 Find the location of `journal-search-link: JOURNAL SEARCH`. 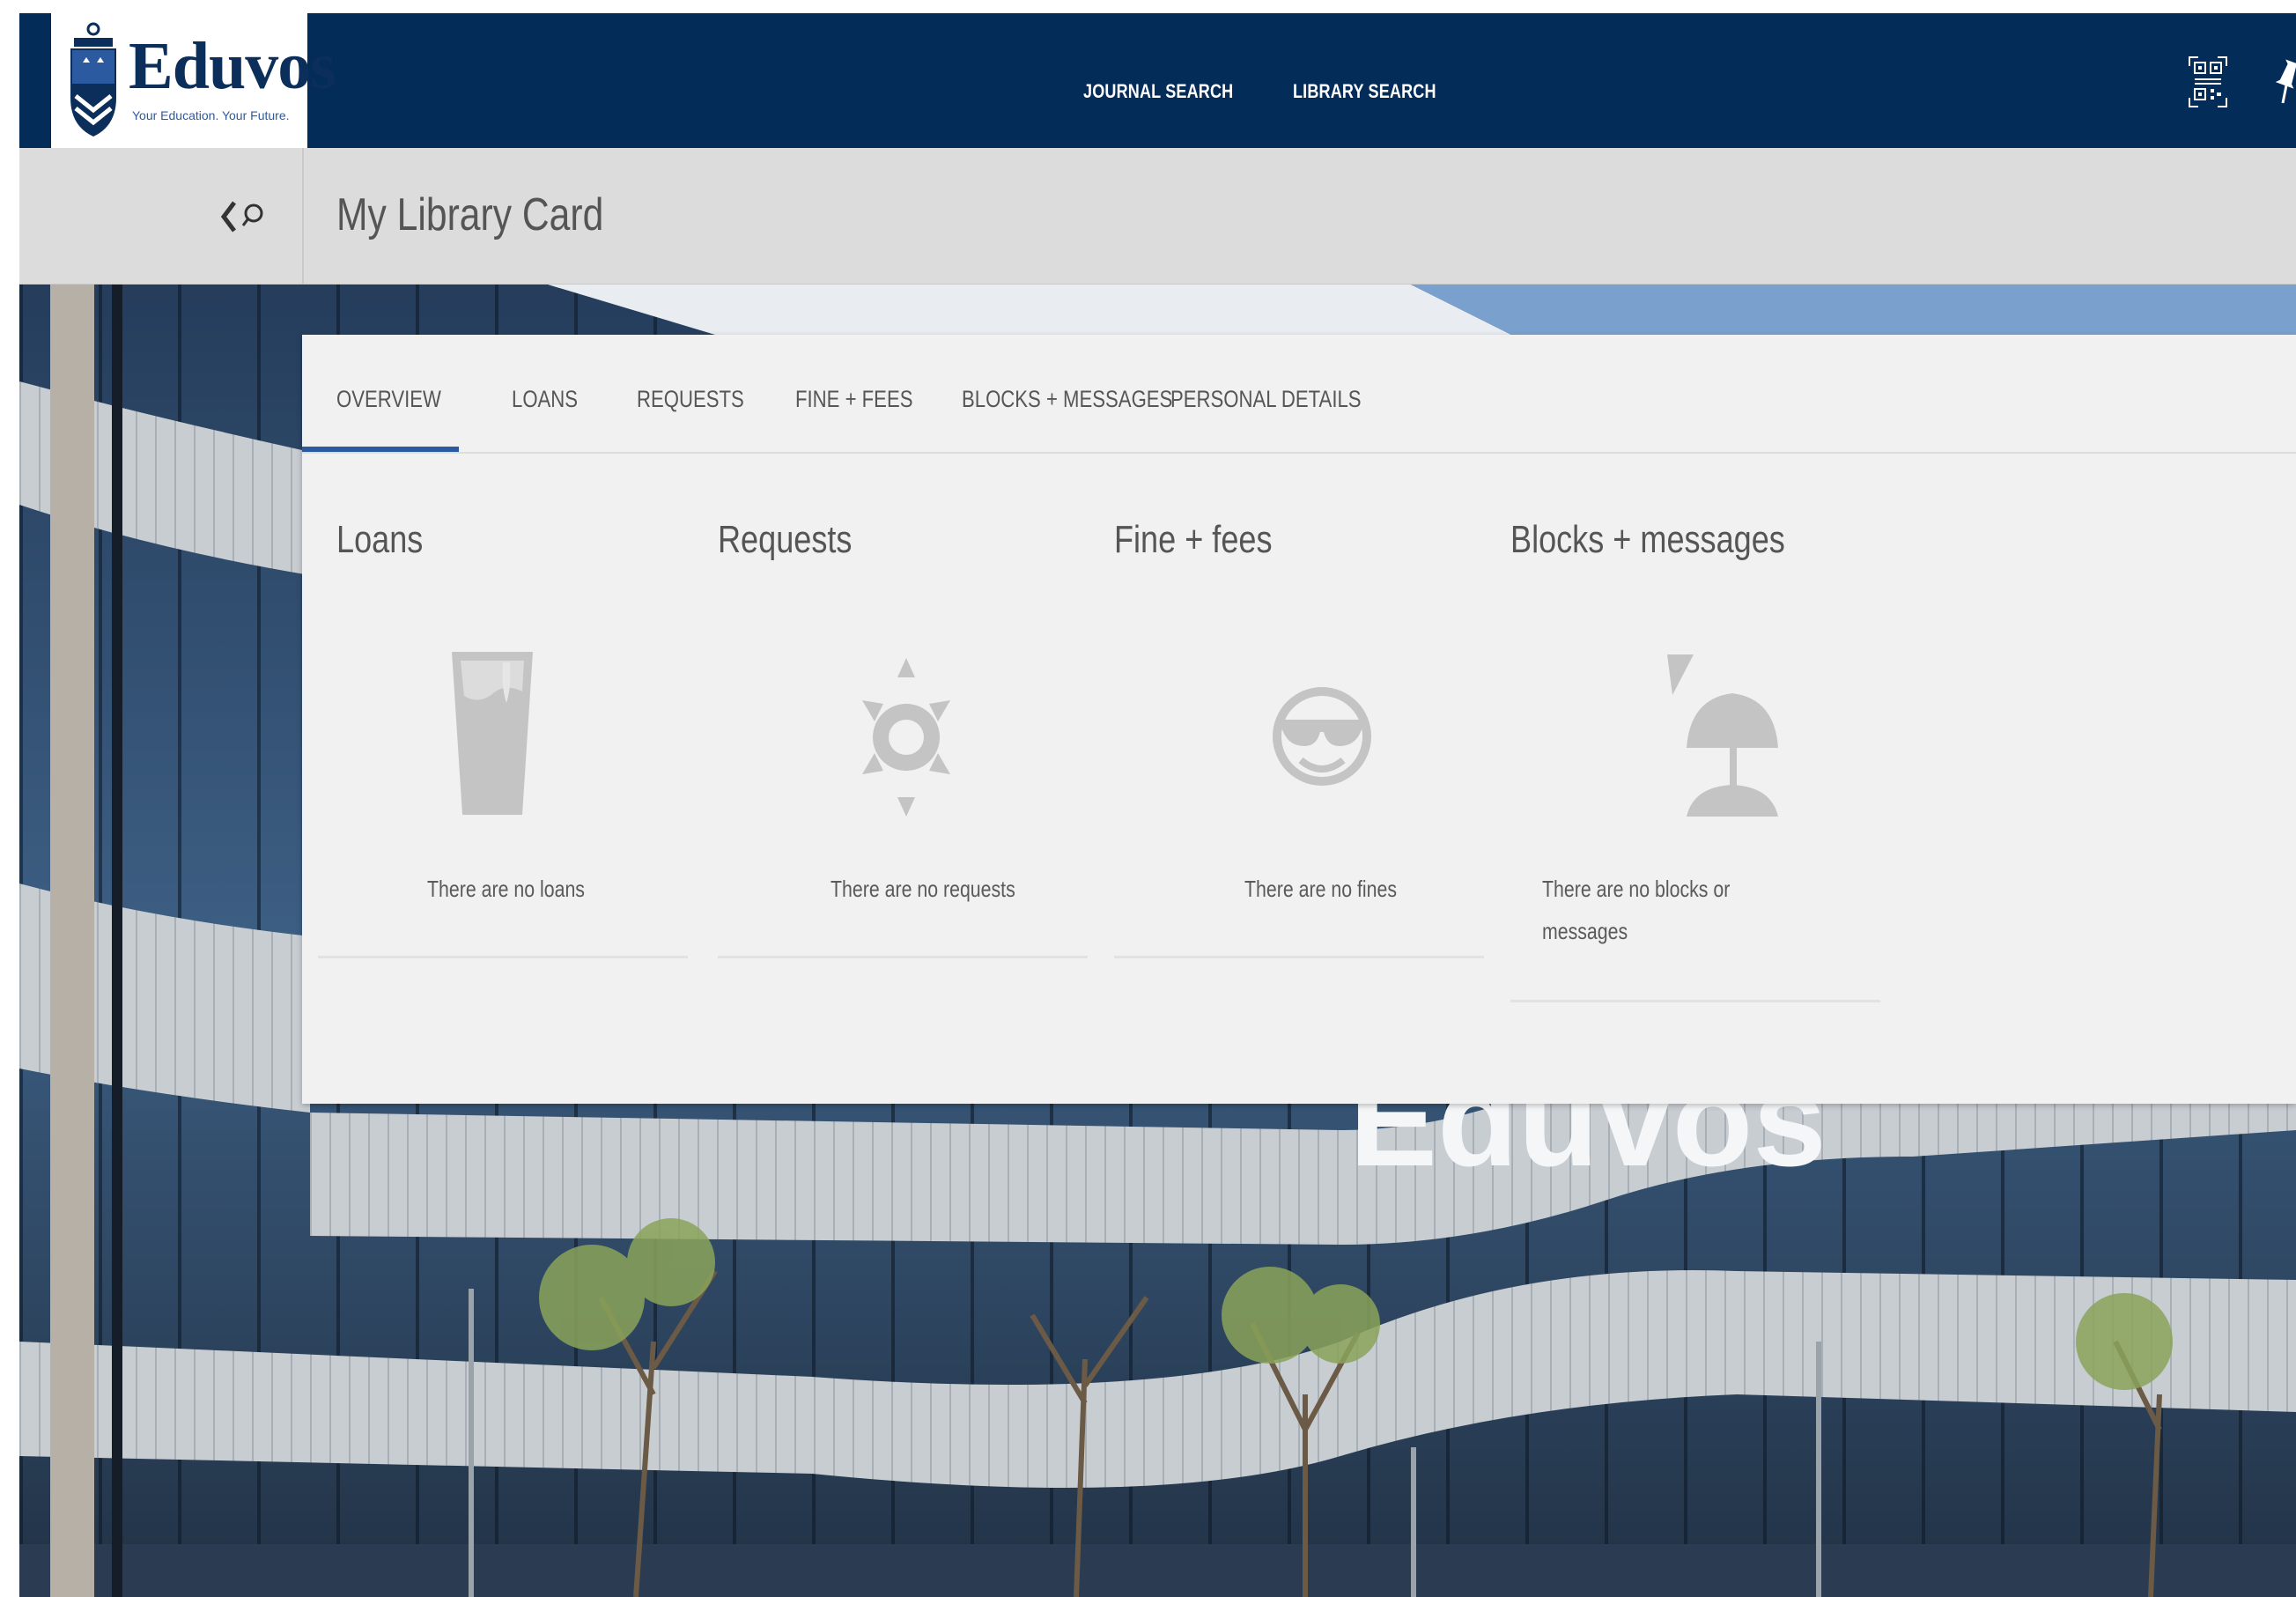

journal-search-link: JOURNAL SEARCH is located at coordinates (1158, 91).